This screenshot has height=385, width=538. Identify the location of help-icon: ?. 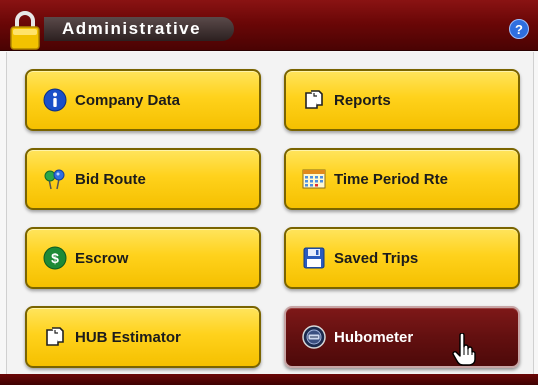
(519, 29).